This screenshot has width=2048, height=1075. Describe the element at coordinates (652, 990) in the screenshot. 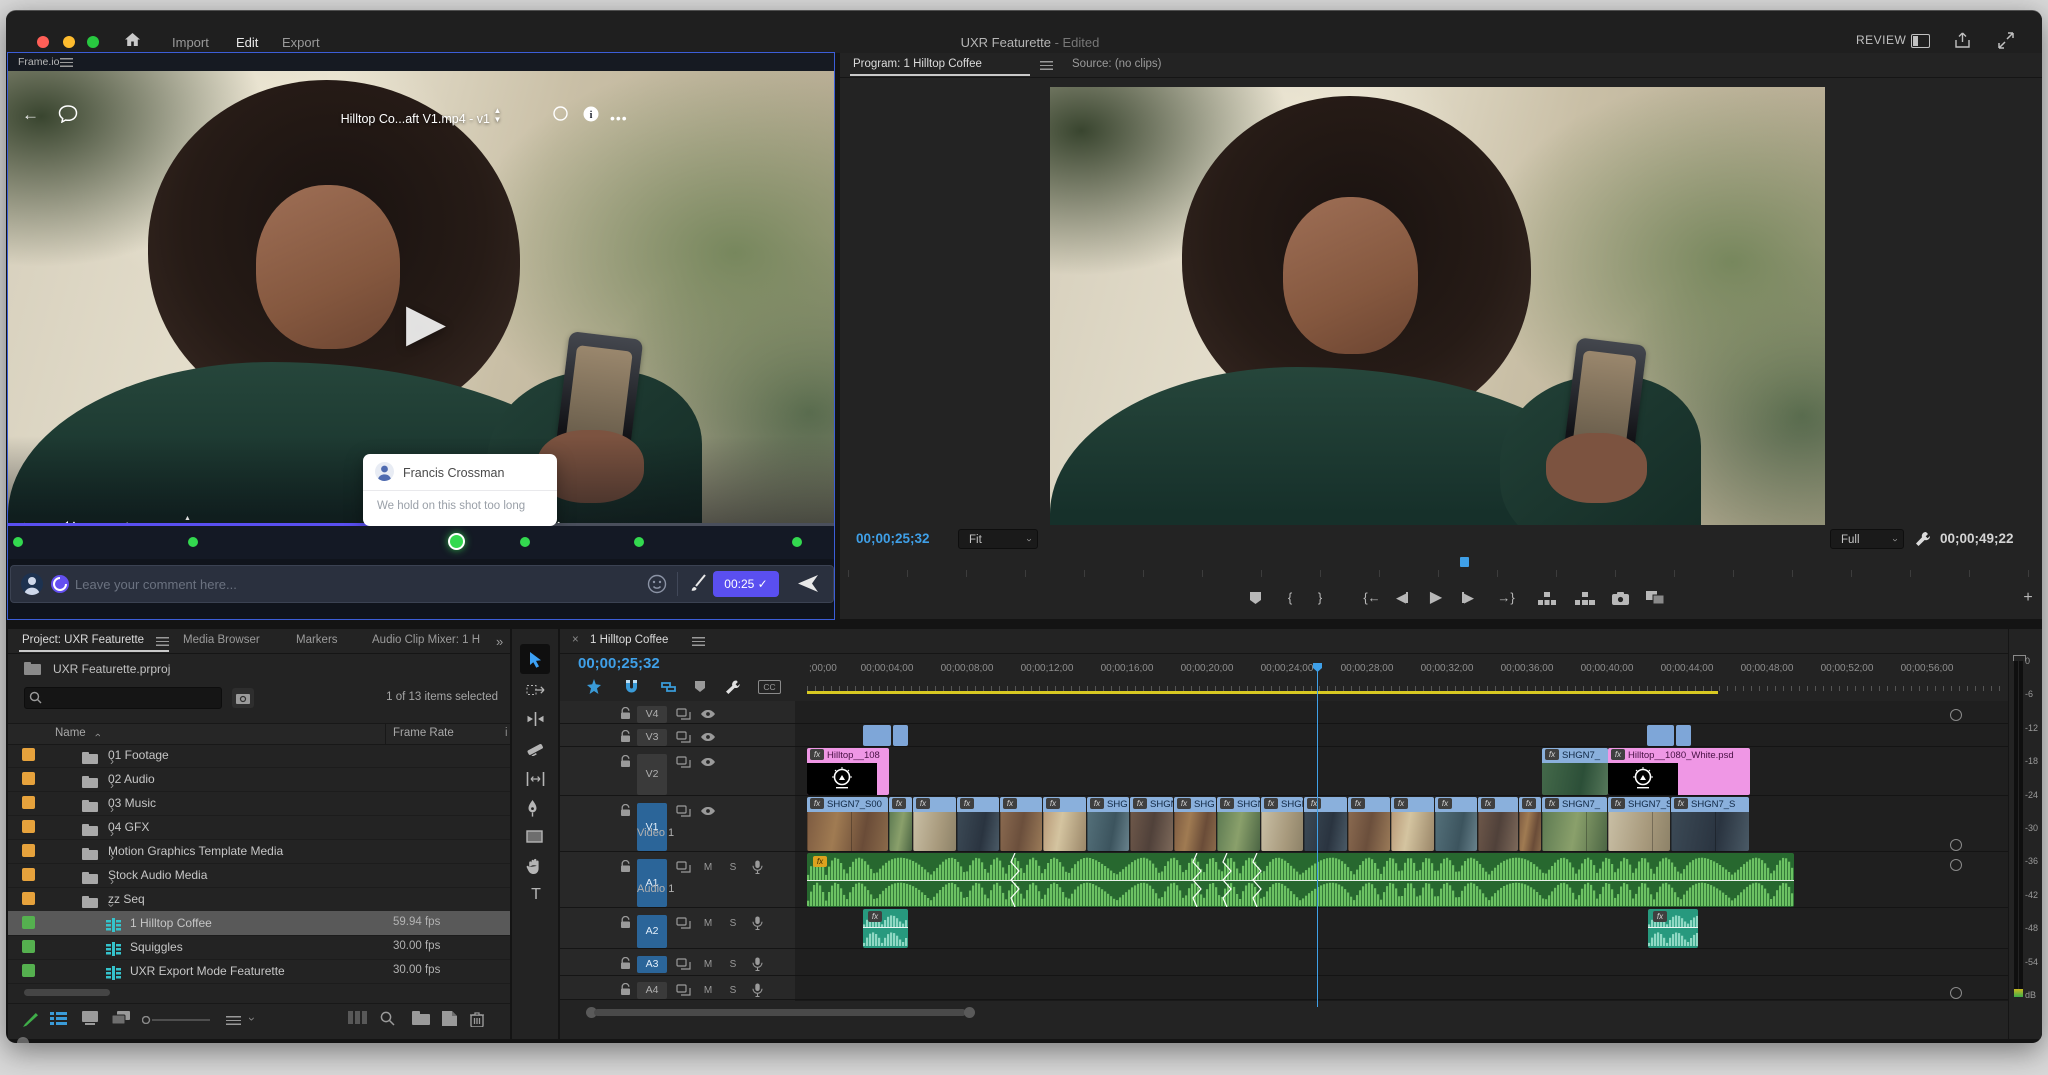

I see `track-target-A4: A4` at that location.